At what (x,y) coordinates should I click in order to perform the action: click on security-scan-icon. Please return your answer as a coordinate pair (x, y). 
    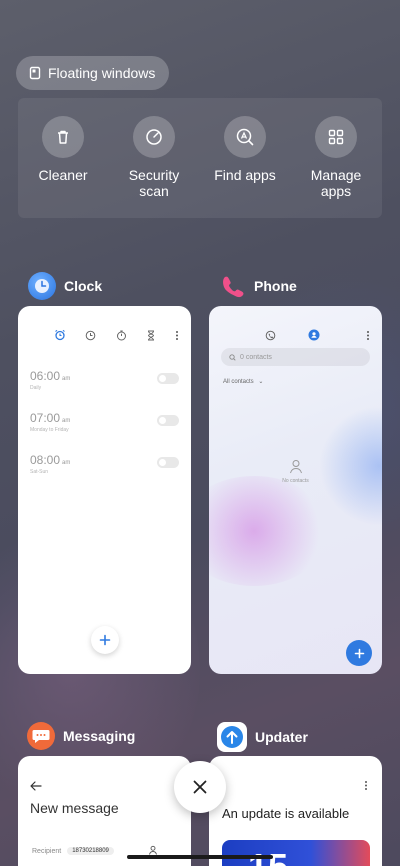
    Looking at the image, I should click on (154, 137).